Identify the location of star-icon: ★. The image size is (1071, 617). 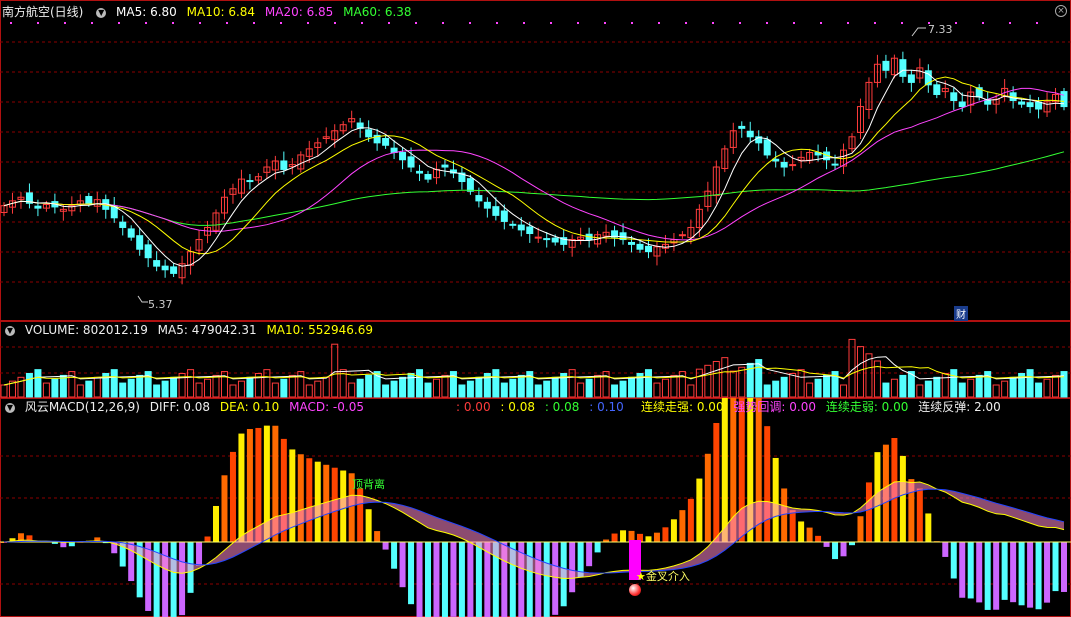
(641, 576).